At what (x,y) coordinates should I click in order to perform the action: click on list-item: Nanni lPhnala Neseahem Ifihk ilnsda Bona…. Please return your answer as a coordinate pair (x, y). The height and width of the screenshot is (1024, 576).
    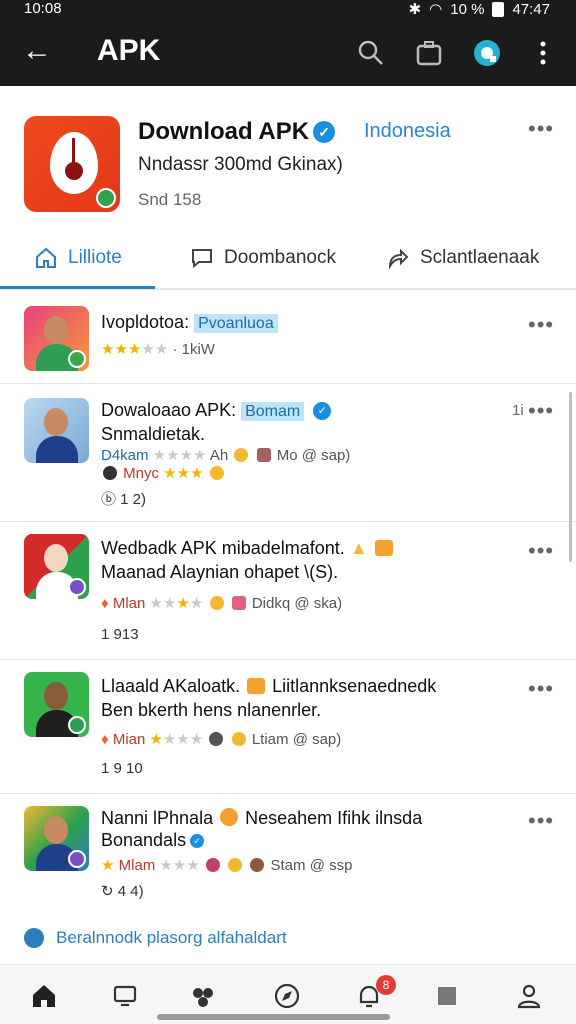
    Looking at the image, I should click on (288, 854).